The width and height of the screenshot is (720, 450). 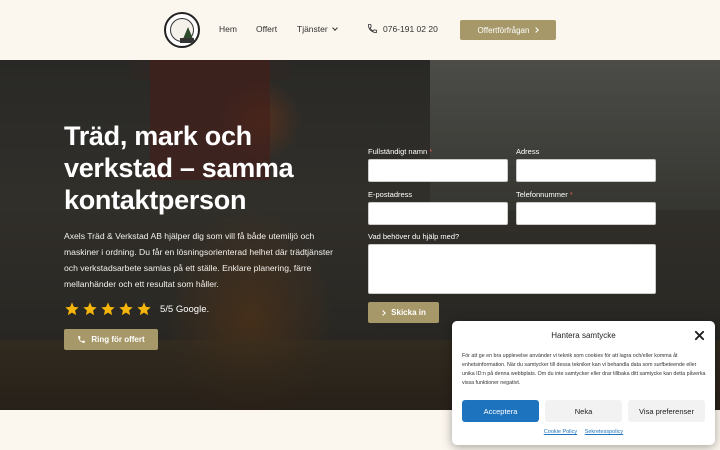 I want to click on close-icon, so click(x=699, y=335).